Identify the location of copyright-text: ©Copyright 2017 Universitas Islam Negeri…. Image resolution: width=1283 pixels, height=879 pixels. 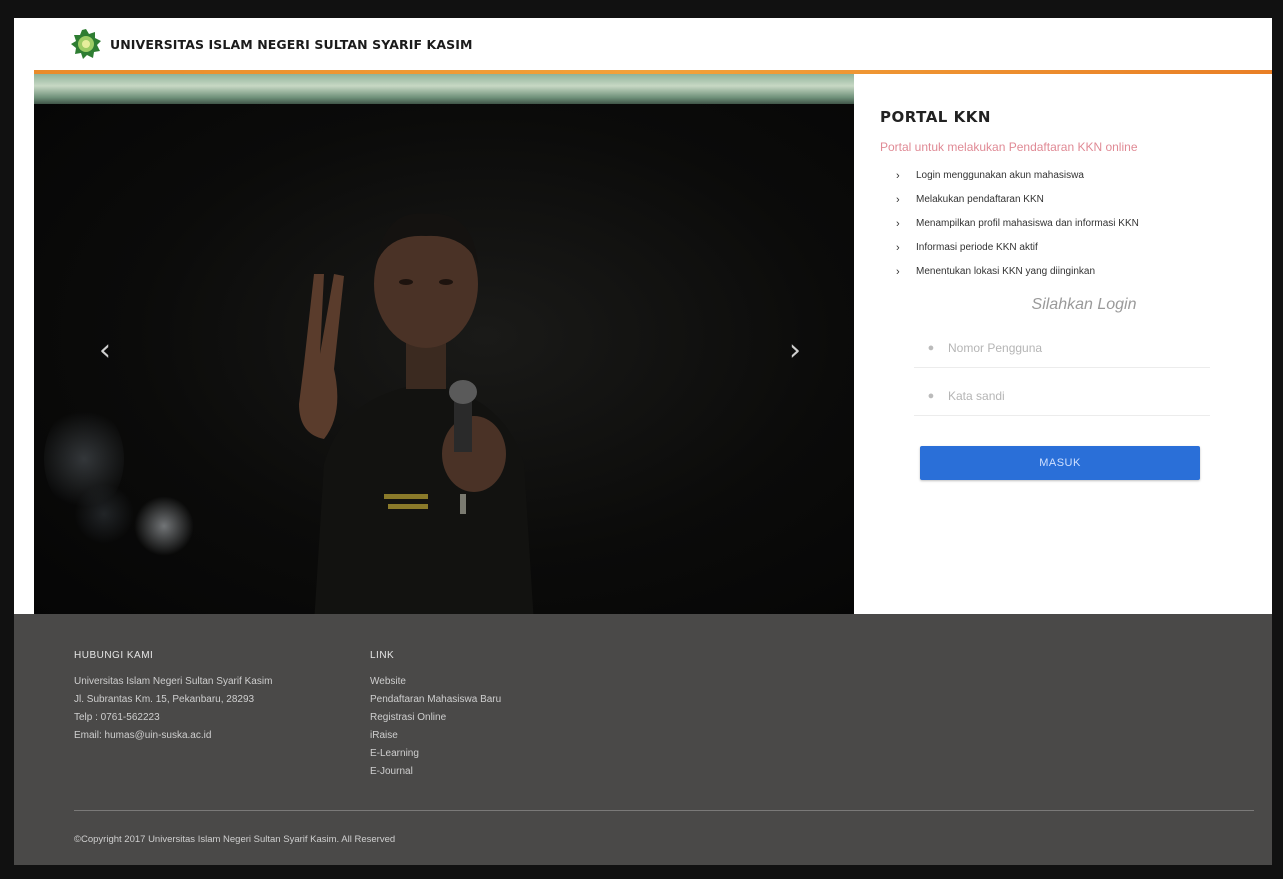
(235, 839).